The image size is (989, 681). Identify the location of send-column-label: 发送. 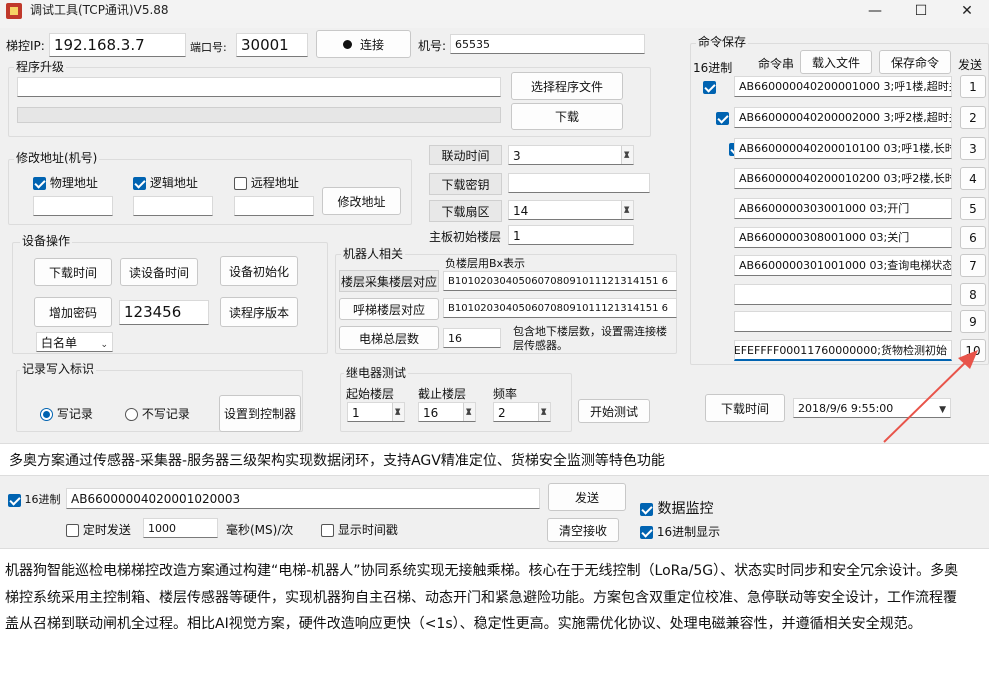
(970, 65).